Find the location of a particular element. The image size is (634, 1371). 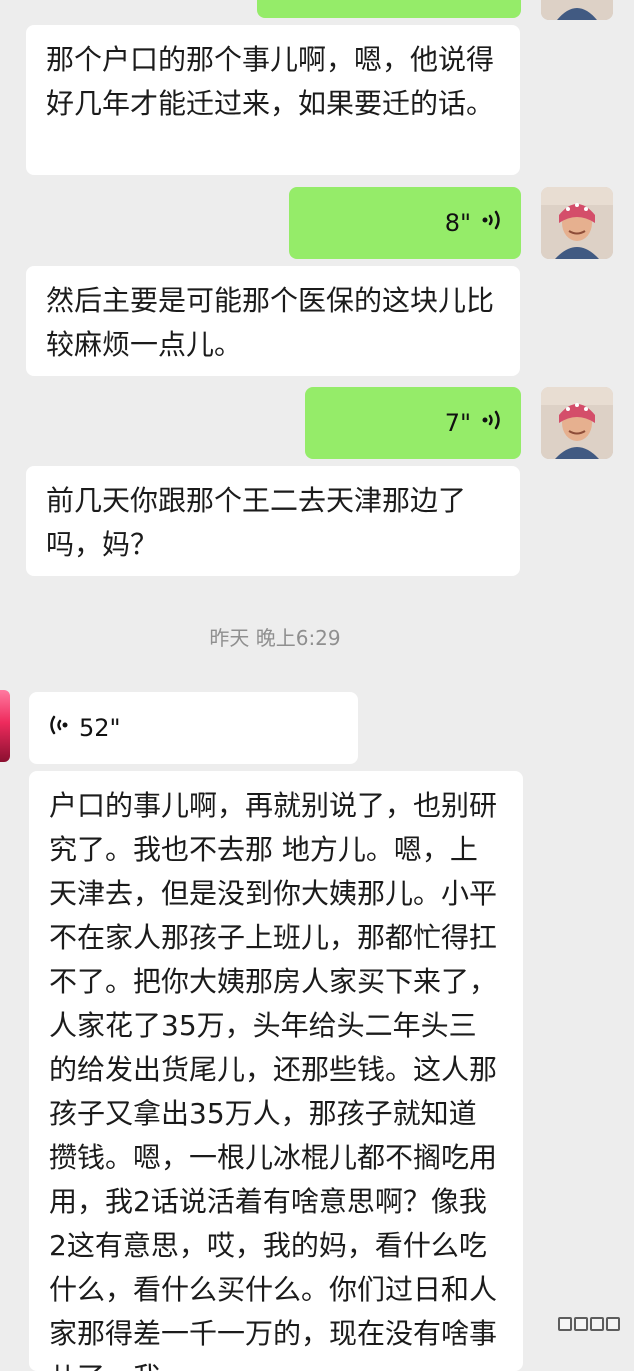

outgoing-voice-message-1: 8" is located at coordinates (405, 223).